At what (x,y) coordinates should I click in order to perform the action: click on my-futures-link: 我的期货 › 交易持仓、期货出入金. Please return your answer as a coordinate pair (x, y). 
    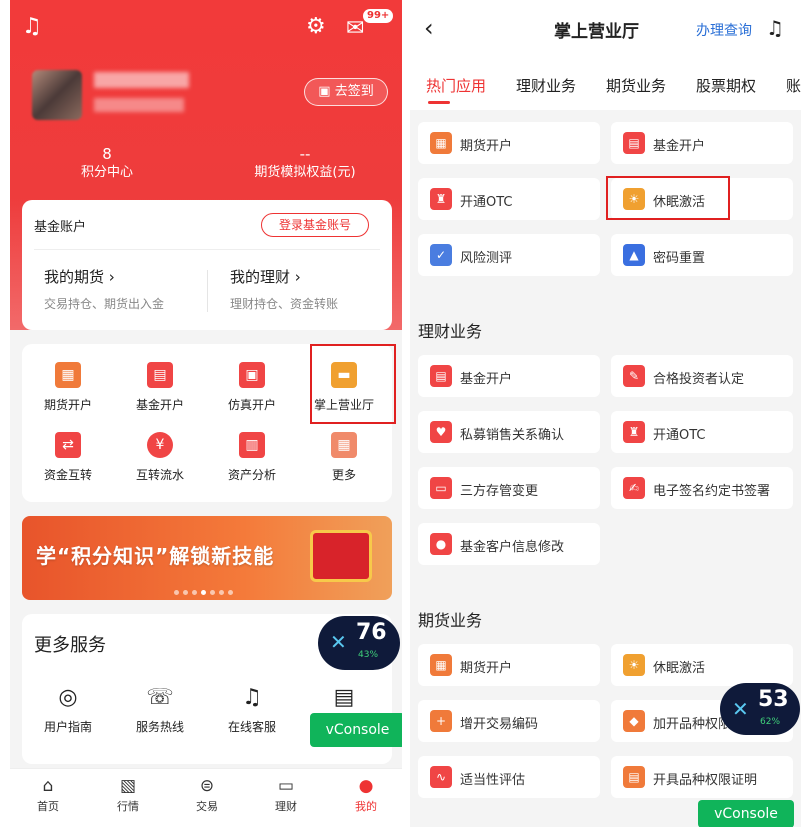
    Looking at the image, I should click on (104, 289).